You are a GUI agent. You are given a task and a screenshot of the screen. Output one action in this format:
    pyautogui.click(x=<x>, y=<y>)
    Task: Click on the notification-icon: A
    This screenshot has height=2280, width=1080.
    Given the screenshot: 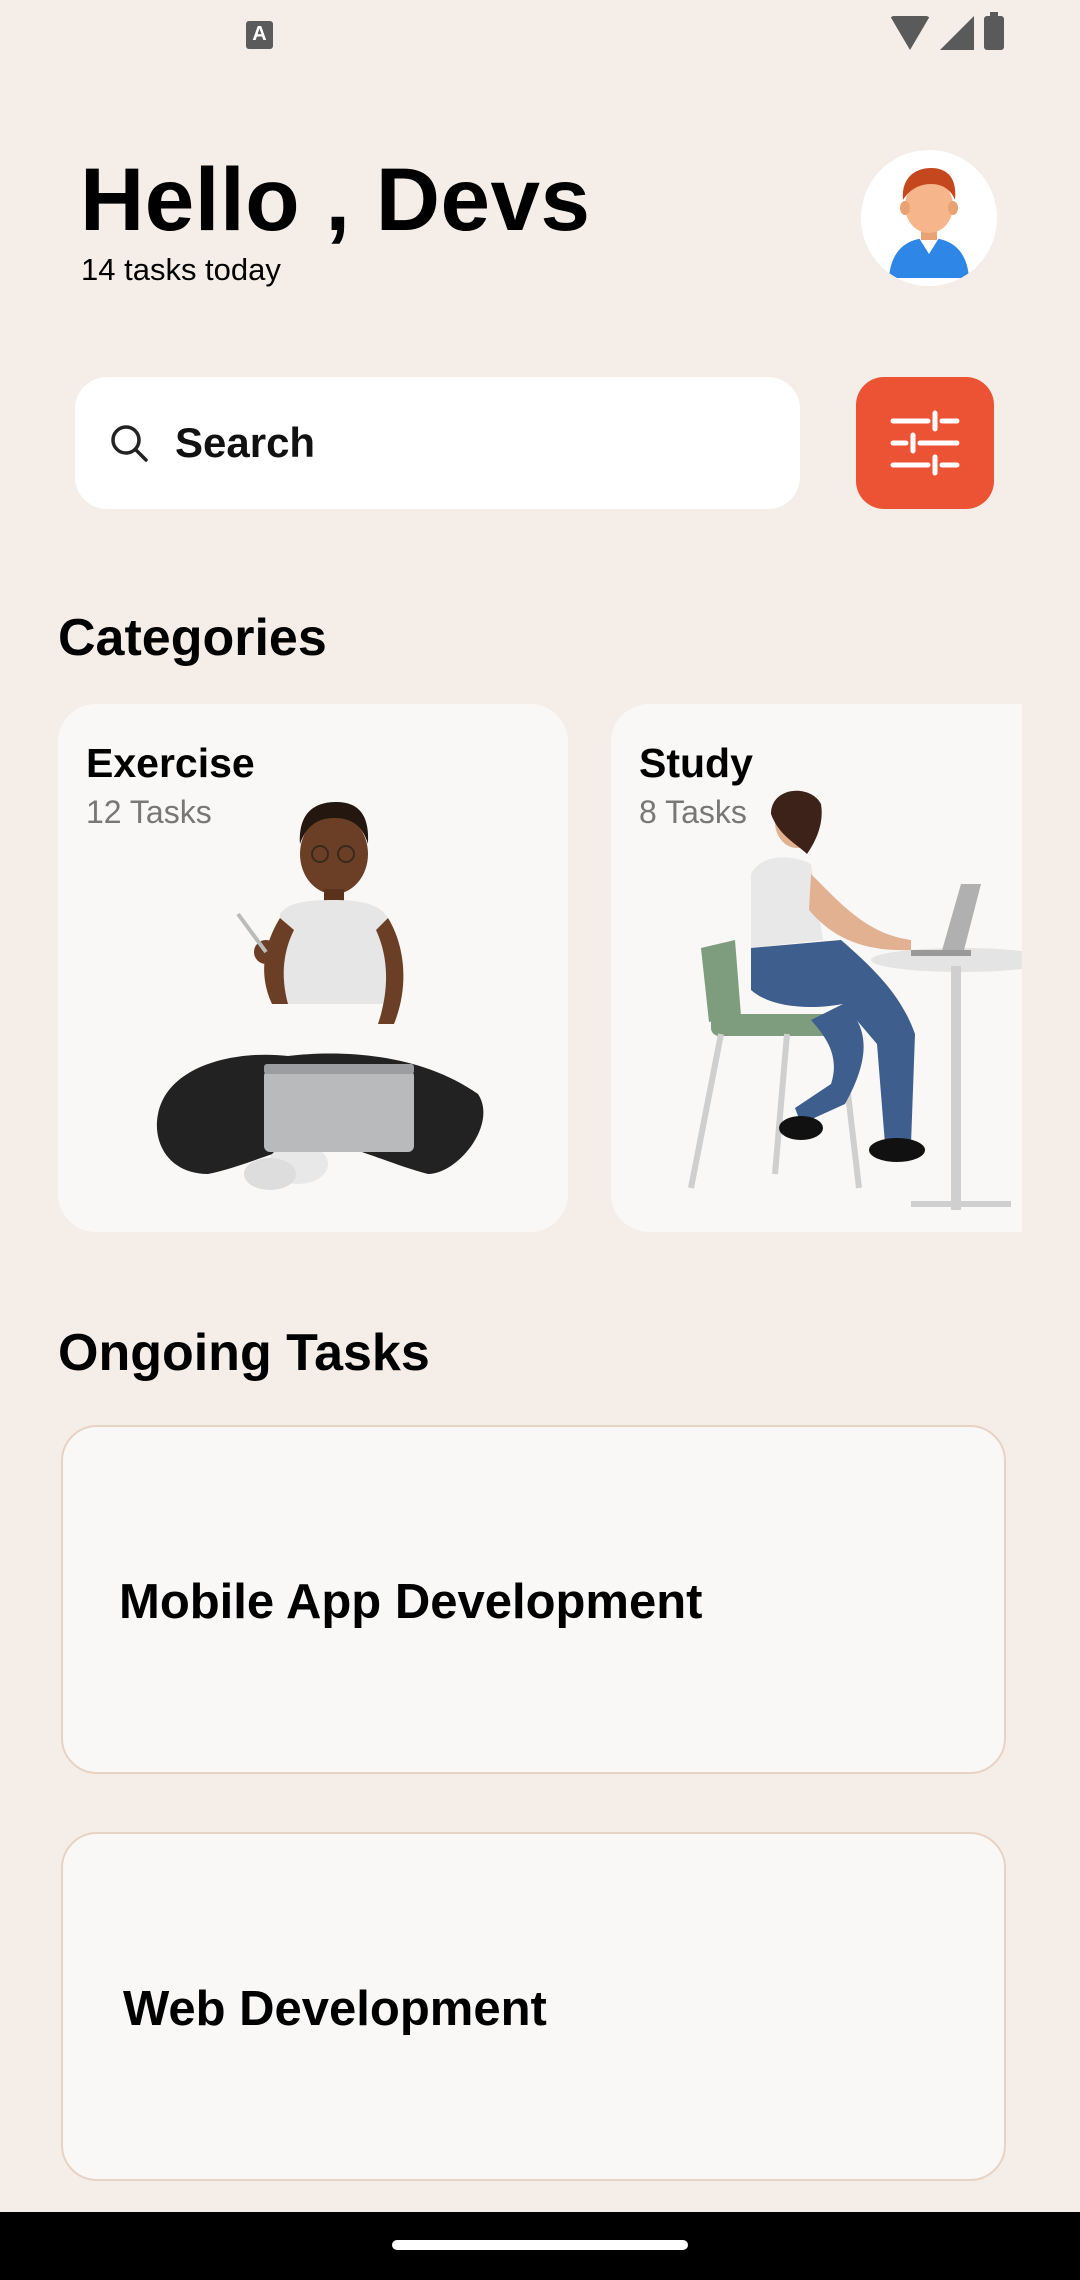 What is the action you would take?
    pyautogui.click(x=259, y=35)
    